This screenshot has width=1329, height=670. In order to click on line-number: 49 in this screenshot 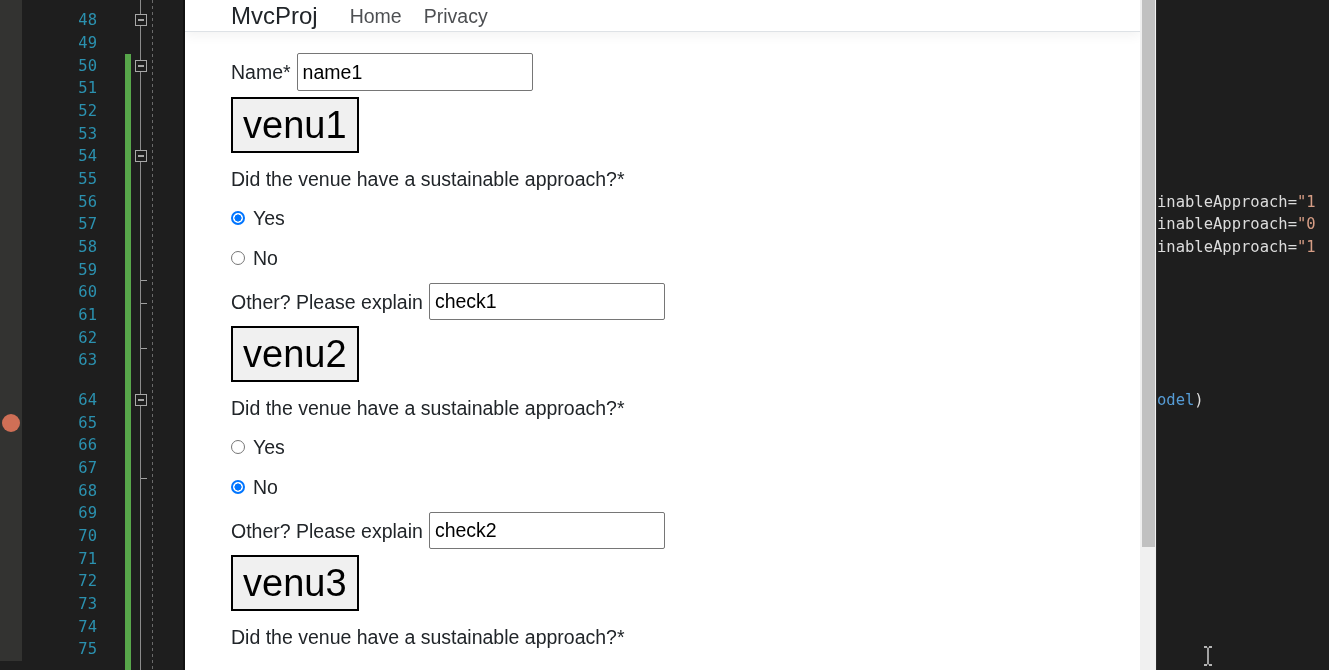, I will do `click(87, 43)`.